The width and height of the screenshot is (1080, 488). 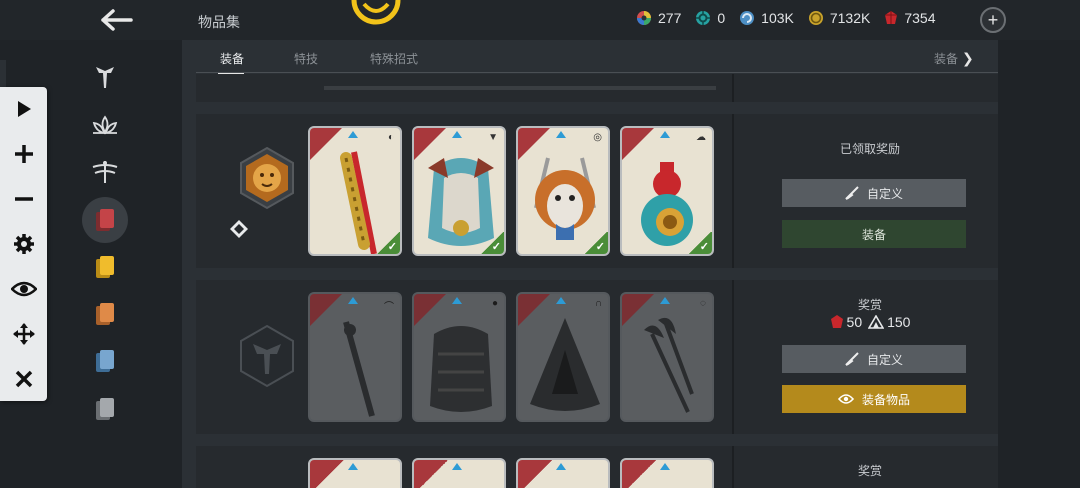 I want to click on diamond-insignia-icon, so click(x=239, y=229).